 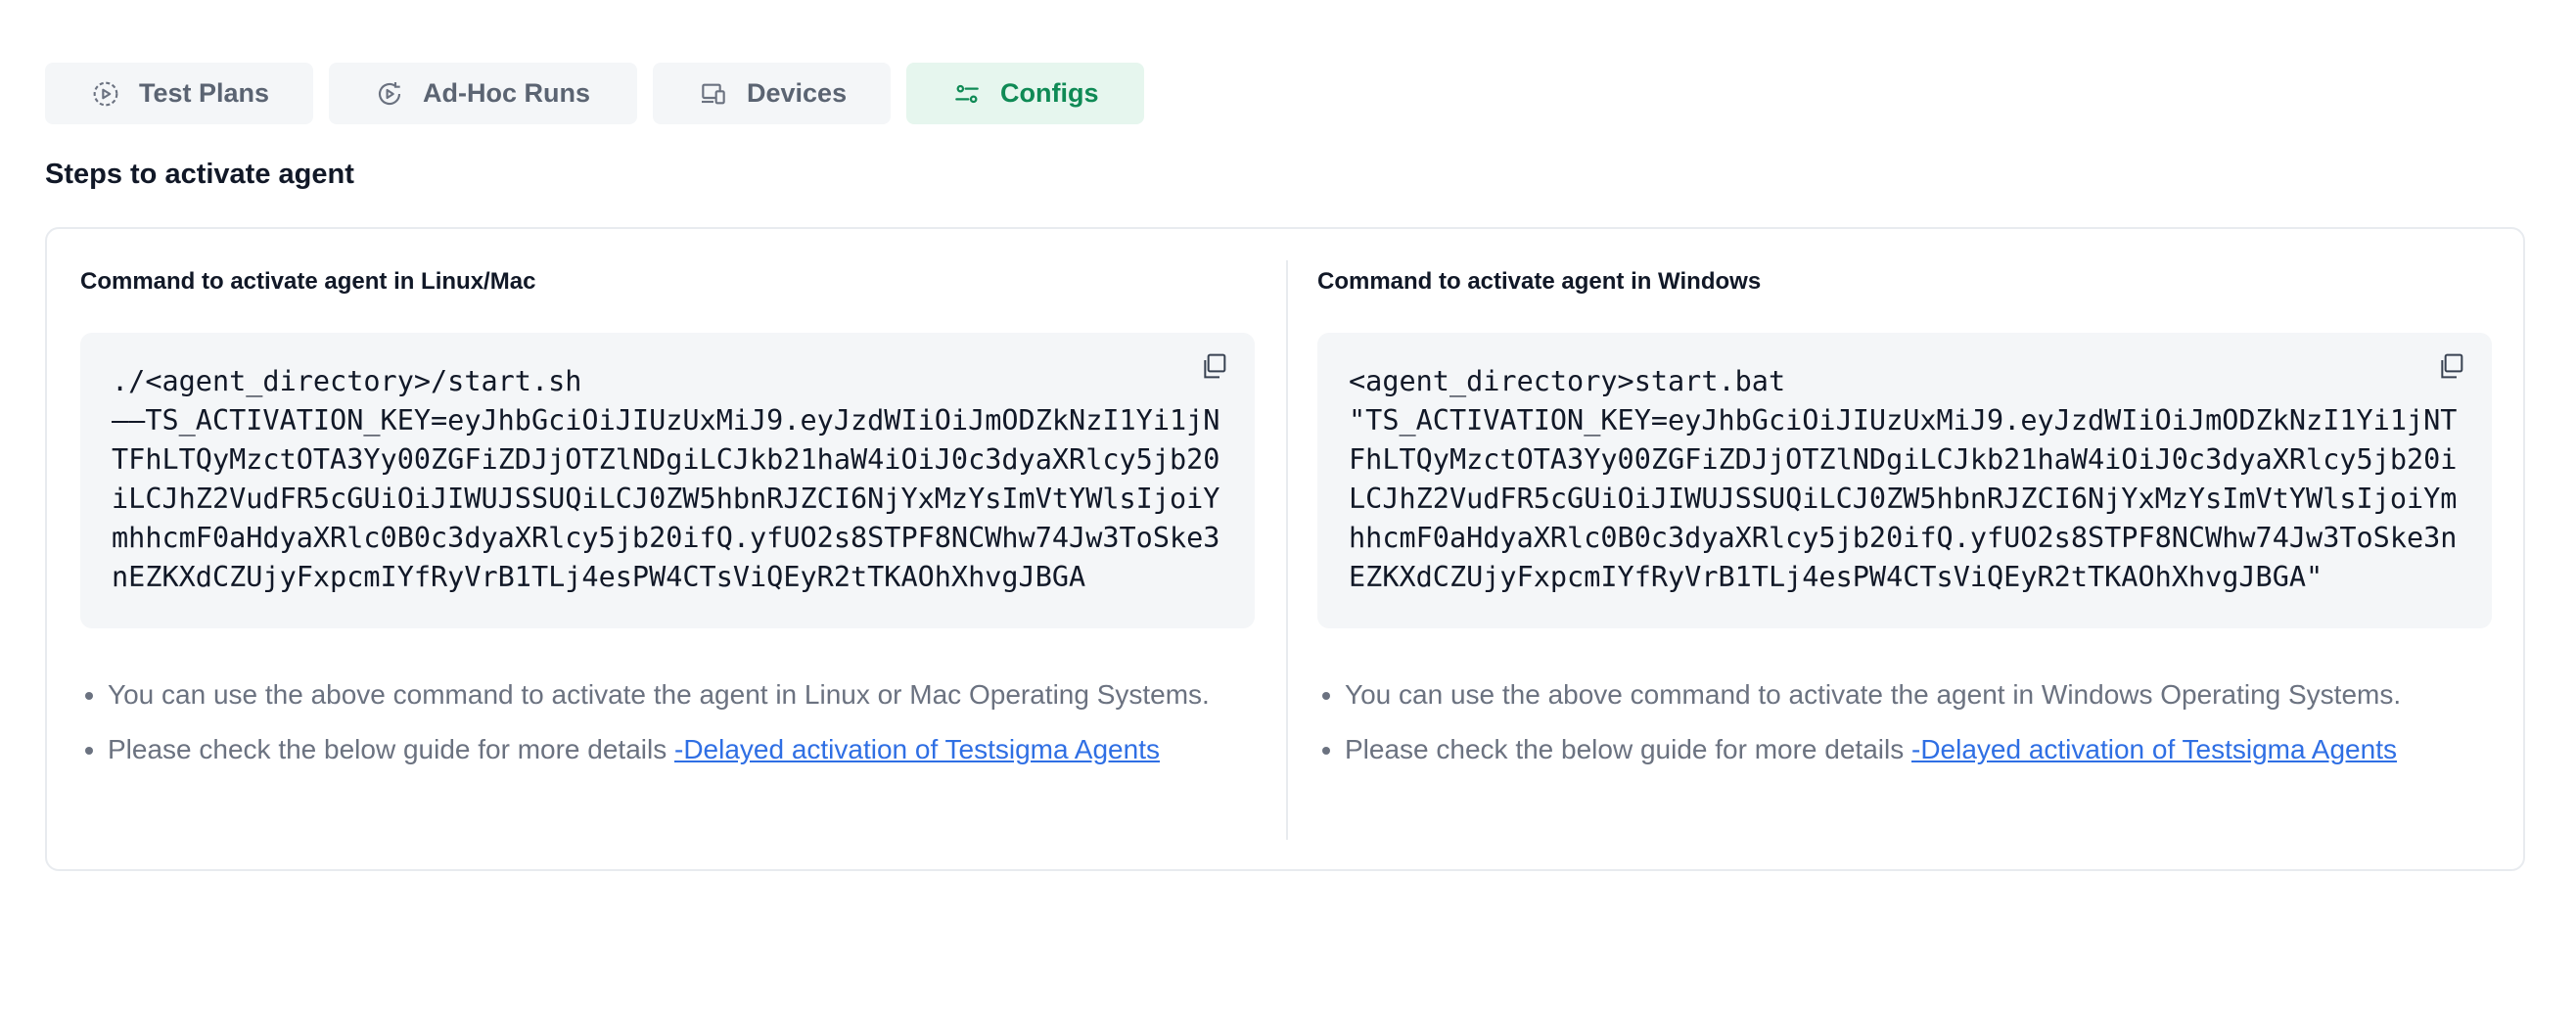 I want to click on copy-linux-command-button, so click(x=1213, y=366).